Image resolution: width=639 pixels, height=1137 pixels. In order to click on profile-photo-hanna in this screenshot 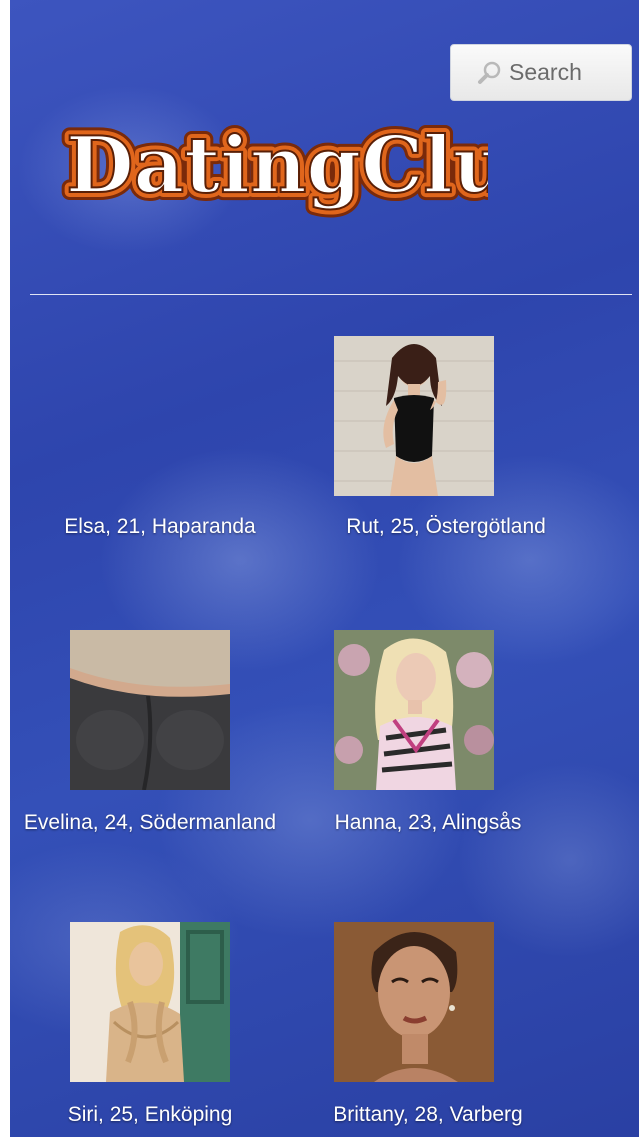, I will do `click(414, 710)`.